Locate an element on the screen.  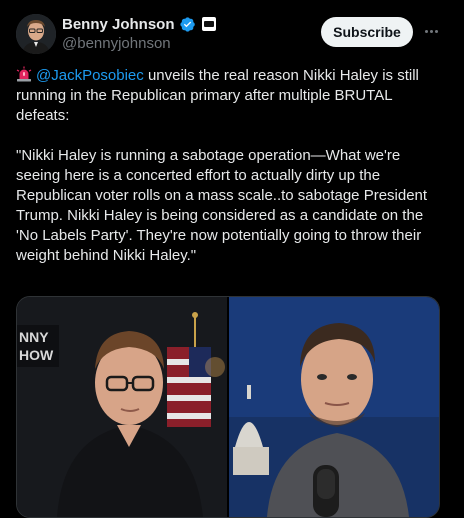
show-sign-line2: HOW is located at coordinates (36, 355).